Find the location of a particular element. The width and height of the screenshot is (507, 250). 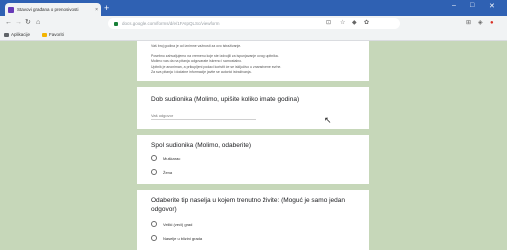

bookmark-favorites: Favoriti is located at coordinates (53, 34).